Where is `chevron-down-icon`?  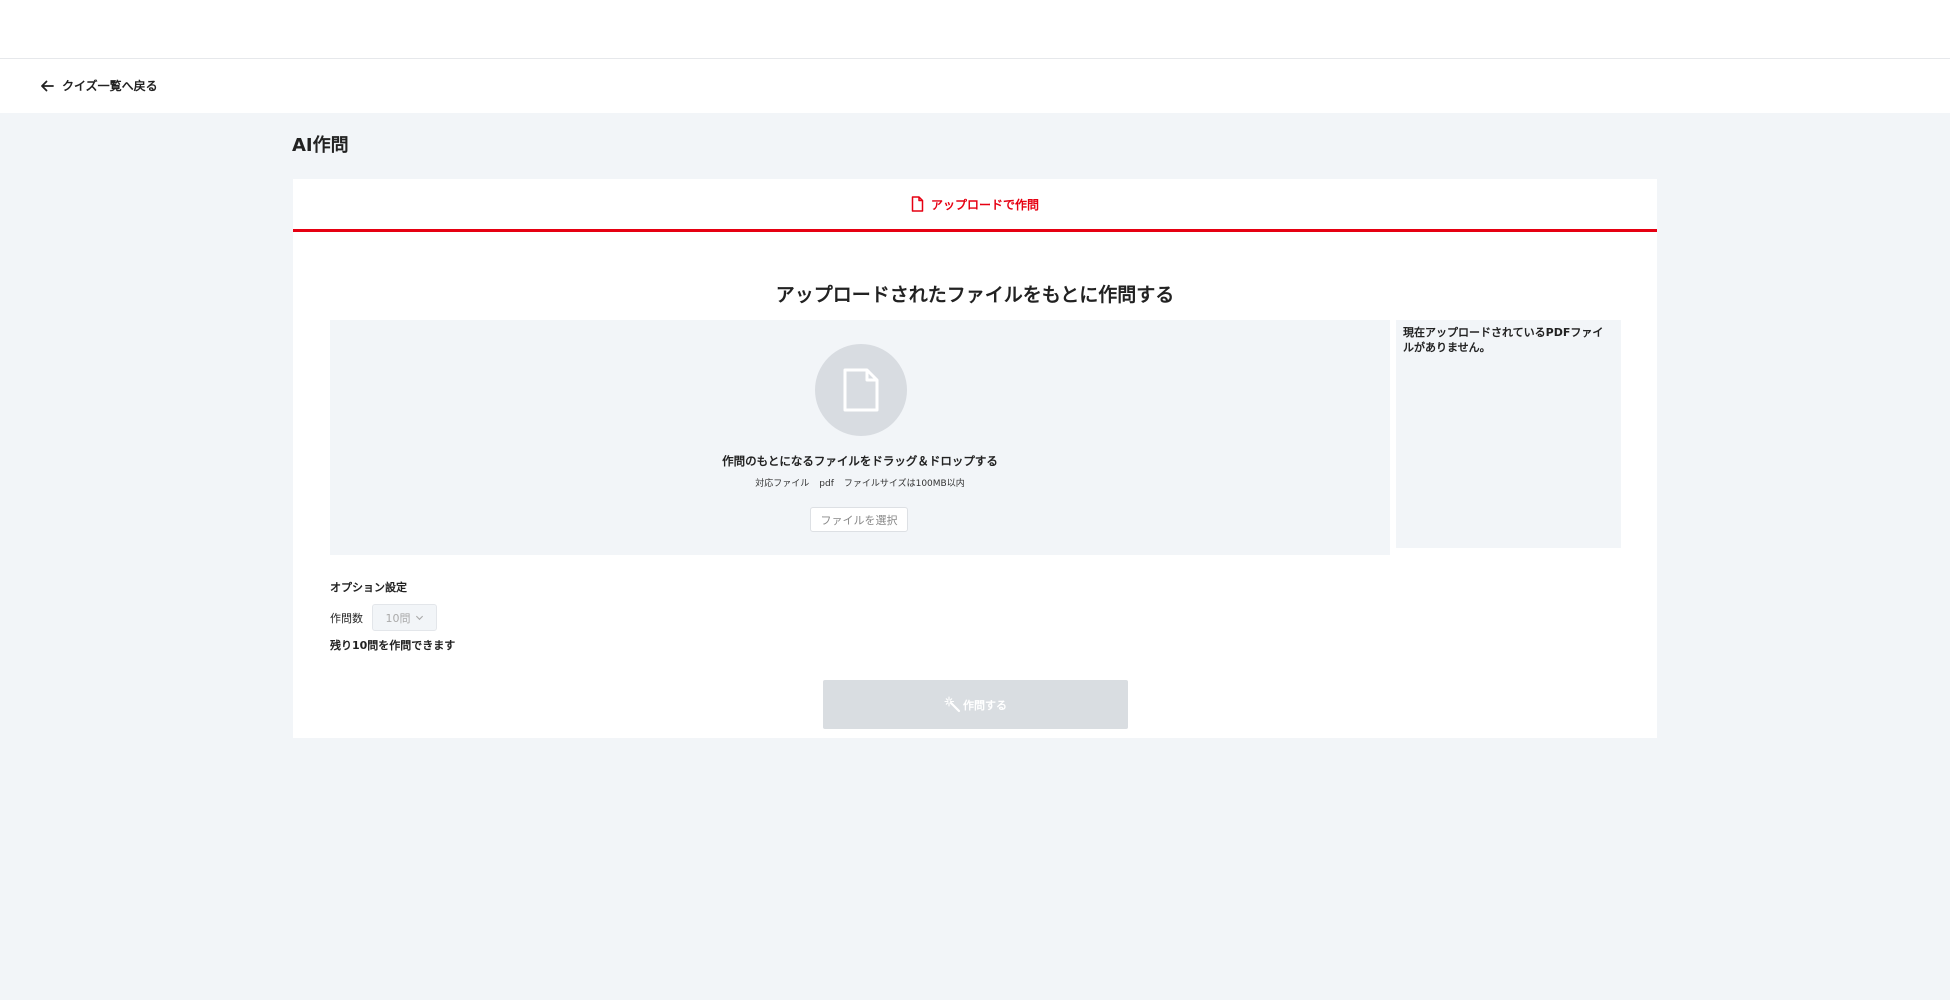
chevron-down-icon is located at coordinates (419, 618).